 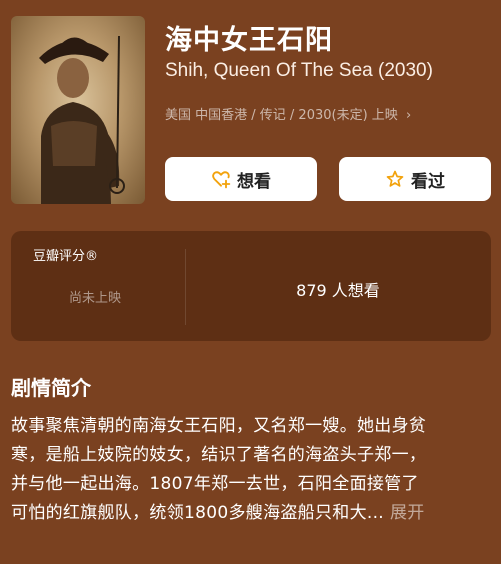 I want to click on star-outline-icon, so click(x=395, y=178).